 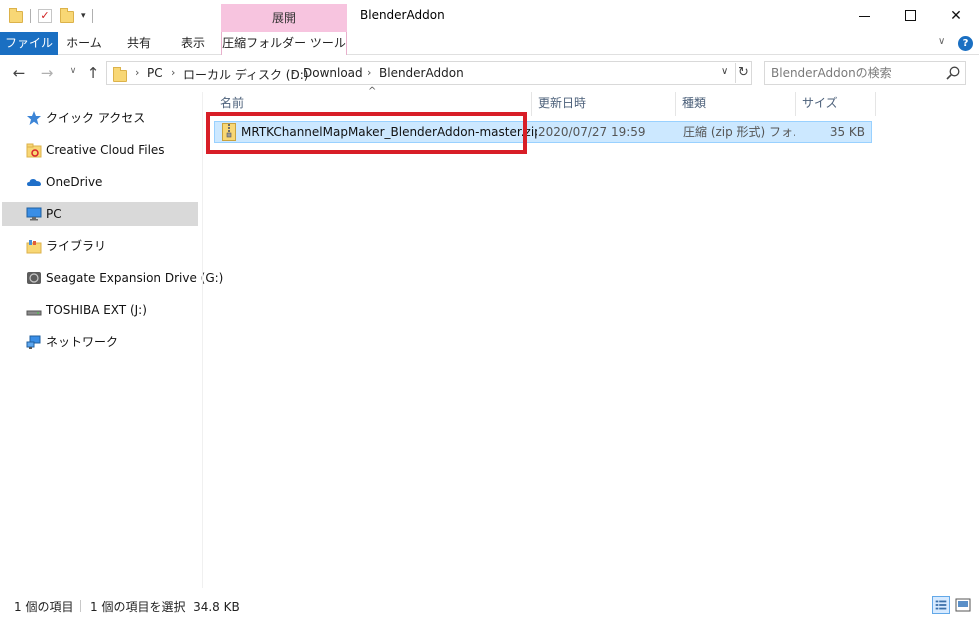 What do you see at coordinates (76, 246) in the screenshot?
I see `nav-item-label: ライブラリ` at bounding box center [76, 246].